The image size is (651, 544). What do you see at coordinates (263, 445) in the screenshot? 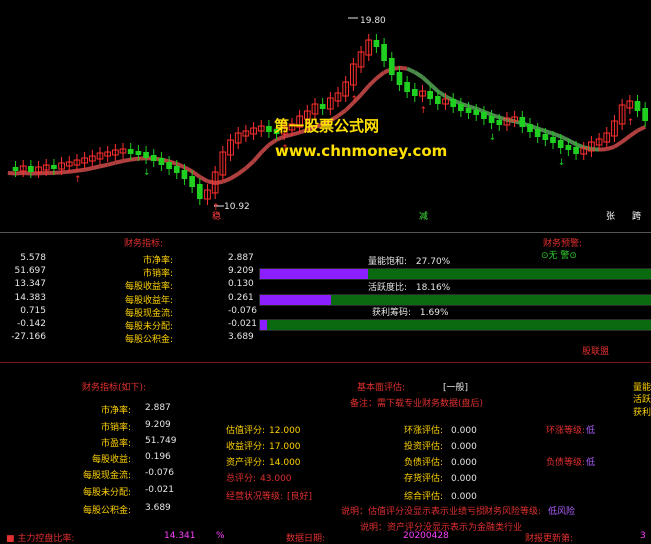
I see `score-label: 收益评分:17.000` at bounding box center [263, 445].